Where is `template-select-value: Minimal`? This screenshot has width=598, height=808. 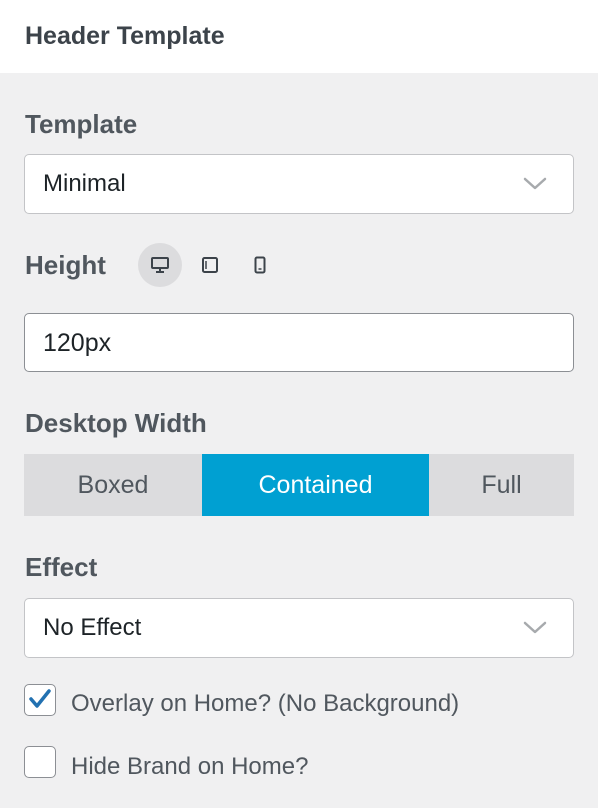
template-select-value: Minimal is located at coordinates (84, 183).